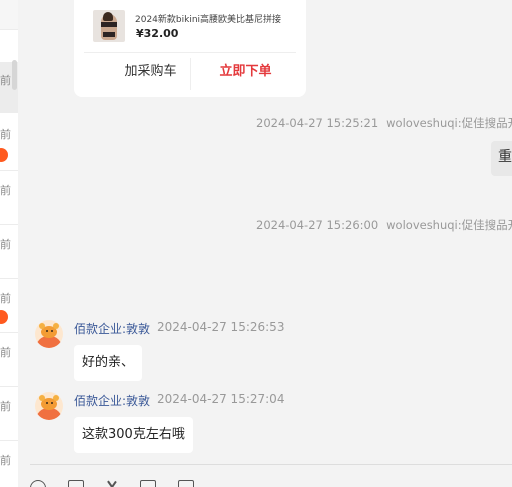  Describe the element at coordinates (150, 72) in the screenshot. I see `add-to-cart-button: 加采购车` at that location.